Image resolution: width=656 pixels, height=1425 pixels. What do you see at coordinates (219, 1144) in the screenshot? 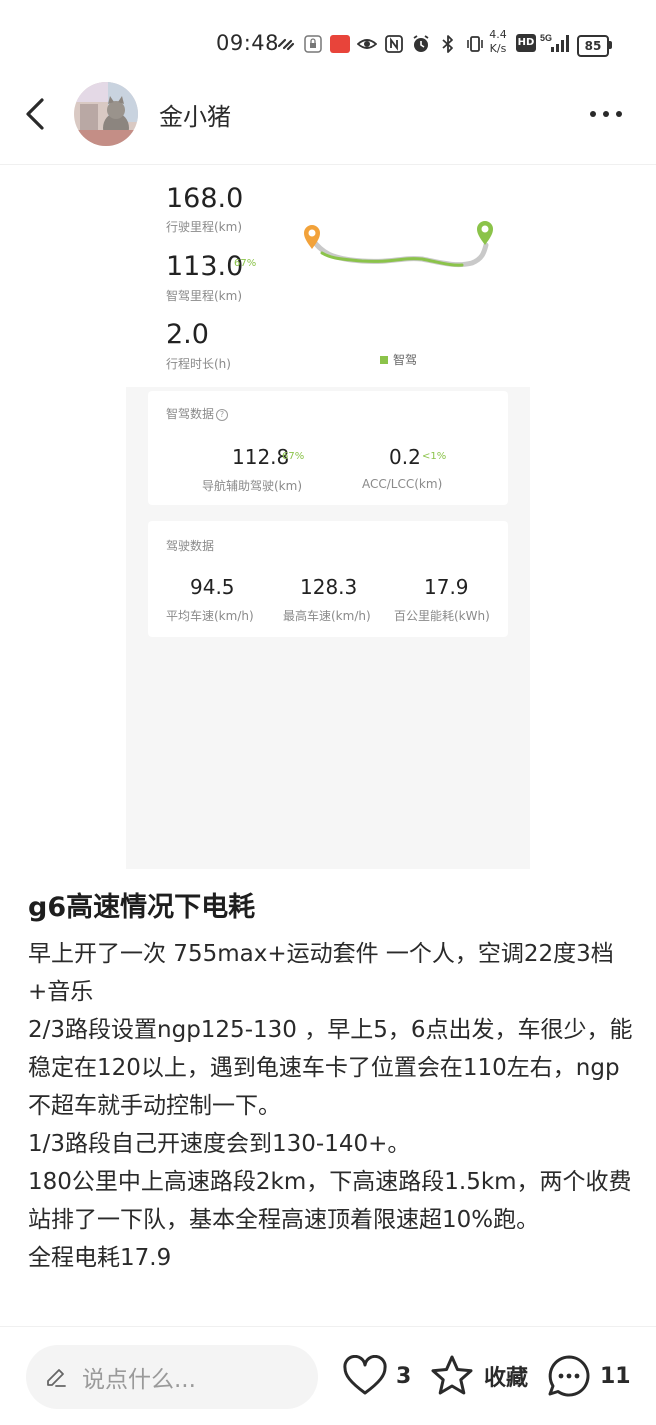
I see `post-paragraph: 1/3路段自己开速度会到130-140+。` at bounding box center [219, 1144].